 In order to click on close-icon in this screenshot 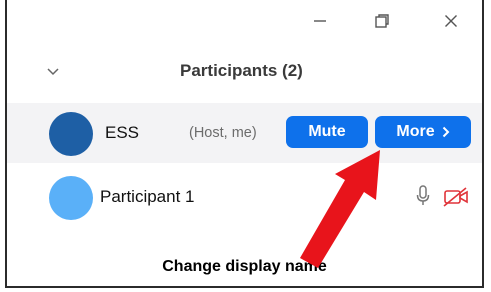, I will do `click(451, 21)`.